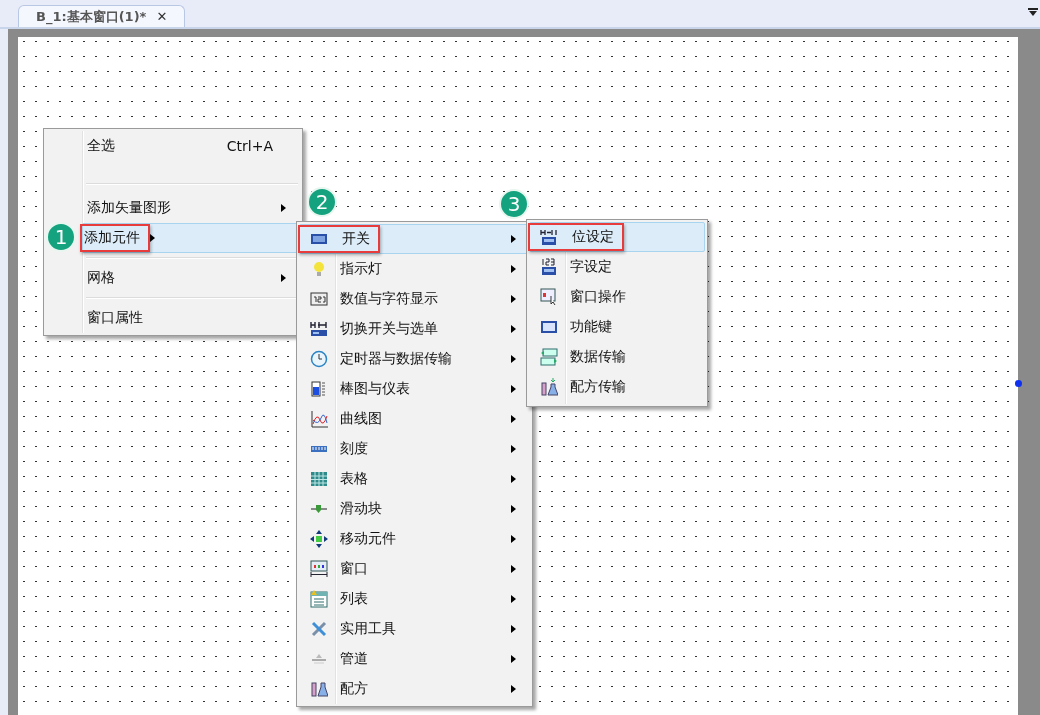 The image size is (1040, 715). I want to click on numeric-display-icon, so click(319, 299).